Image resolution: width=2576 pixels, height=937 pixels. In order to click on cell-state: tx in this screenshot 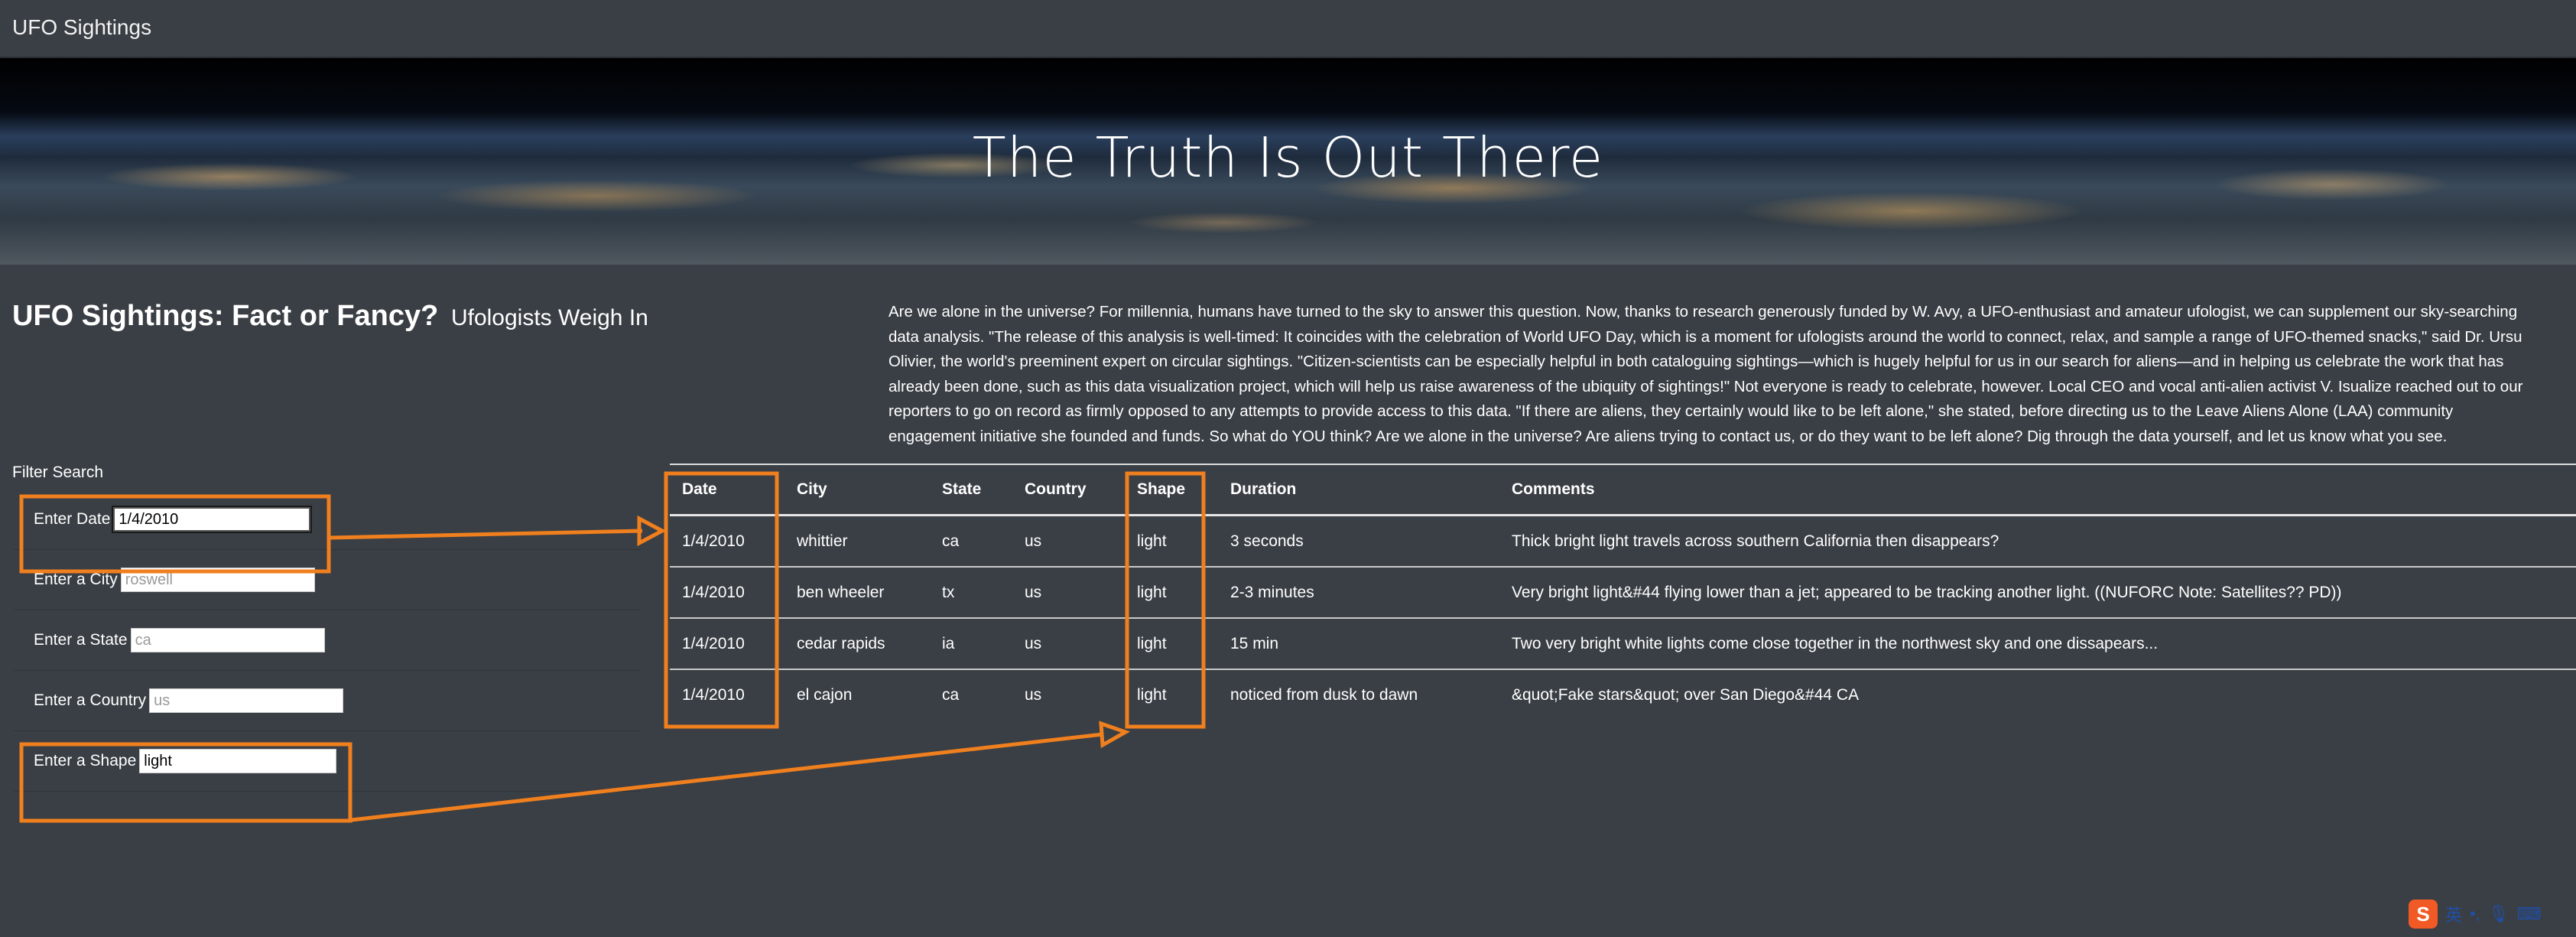, I will do `click(971, 593)`.